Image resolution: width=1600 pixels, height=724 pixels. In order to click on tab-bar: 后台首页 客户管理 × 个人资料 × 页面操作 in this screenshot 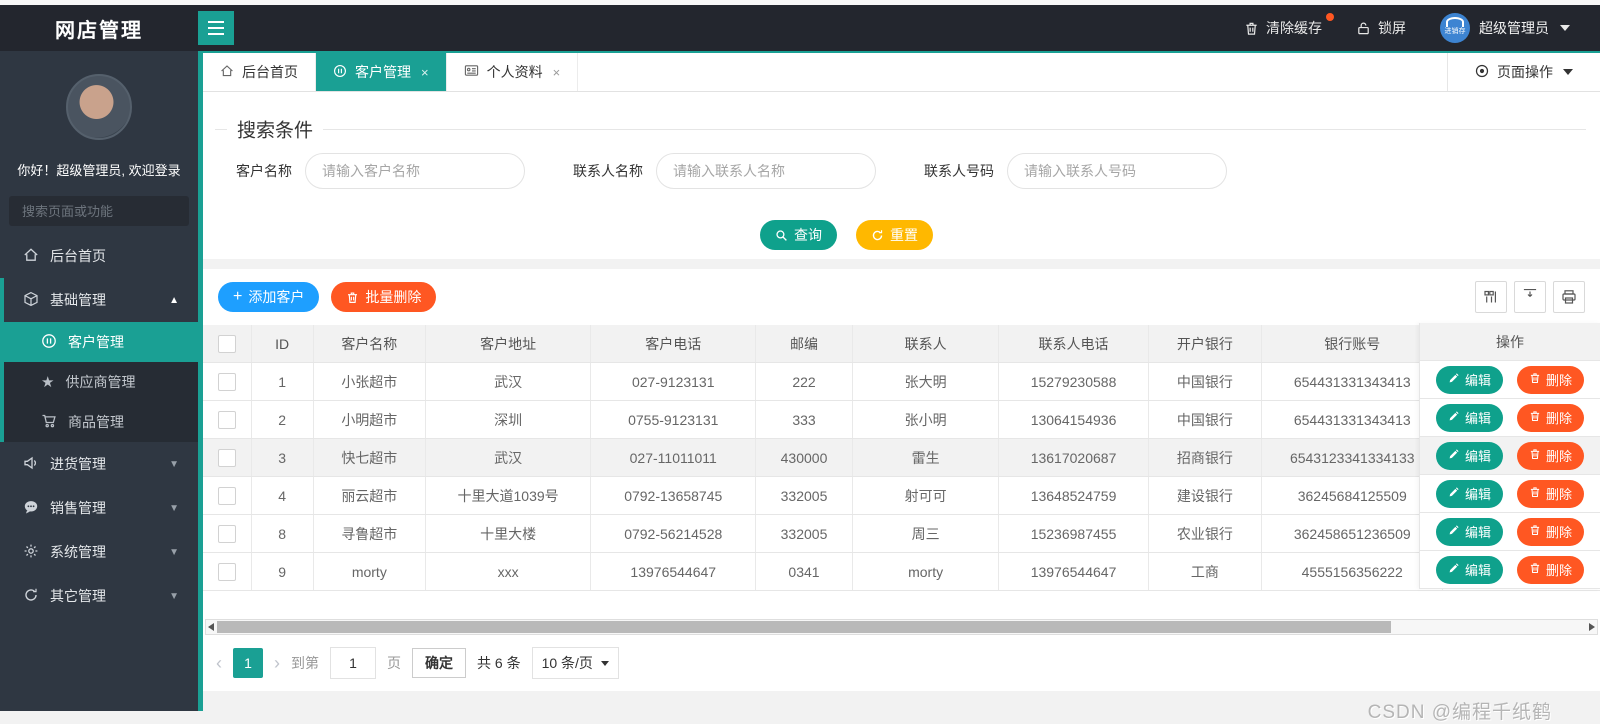, I will do `click(901, 72)`.